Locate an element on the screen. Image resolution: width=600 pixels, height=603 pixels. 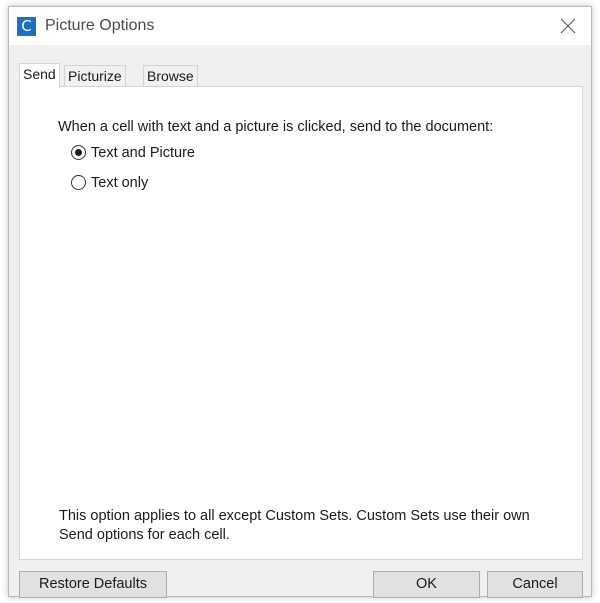
close-icon is located at coordinates (568, 26).